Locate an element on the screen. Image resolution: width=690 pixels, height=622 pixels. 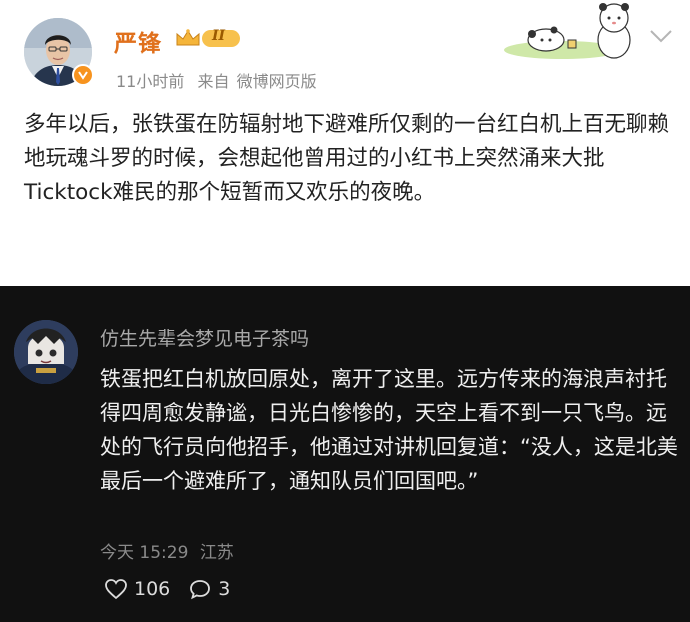
comment-time: 今天 15:29 is located at coordinates (144, 553).